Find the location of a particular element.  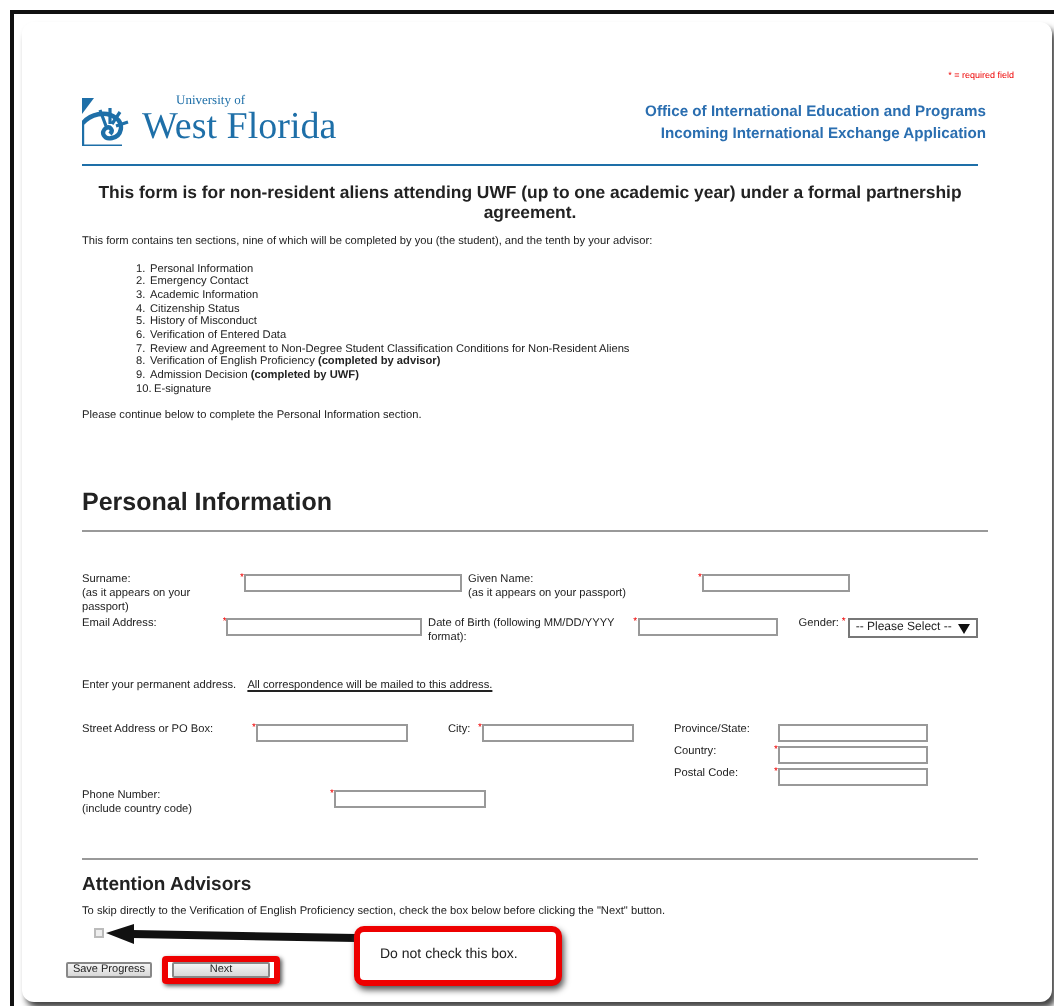

section-heading: Personal Information is located at coordinates (208, 503).